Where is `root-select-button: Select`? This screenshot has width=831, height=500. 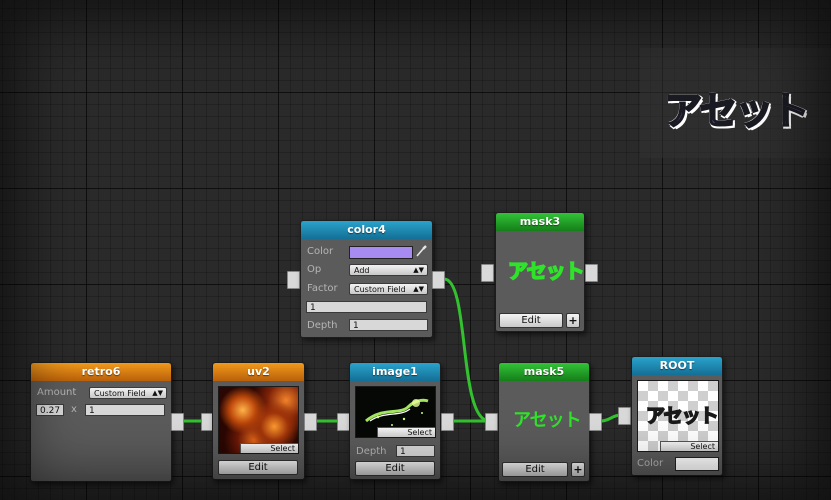 root-select-button: Select is located at coordinates (689, 446).